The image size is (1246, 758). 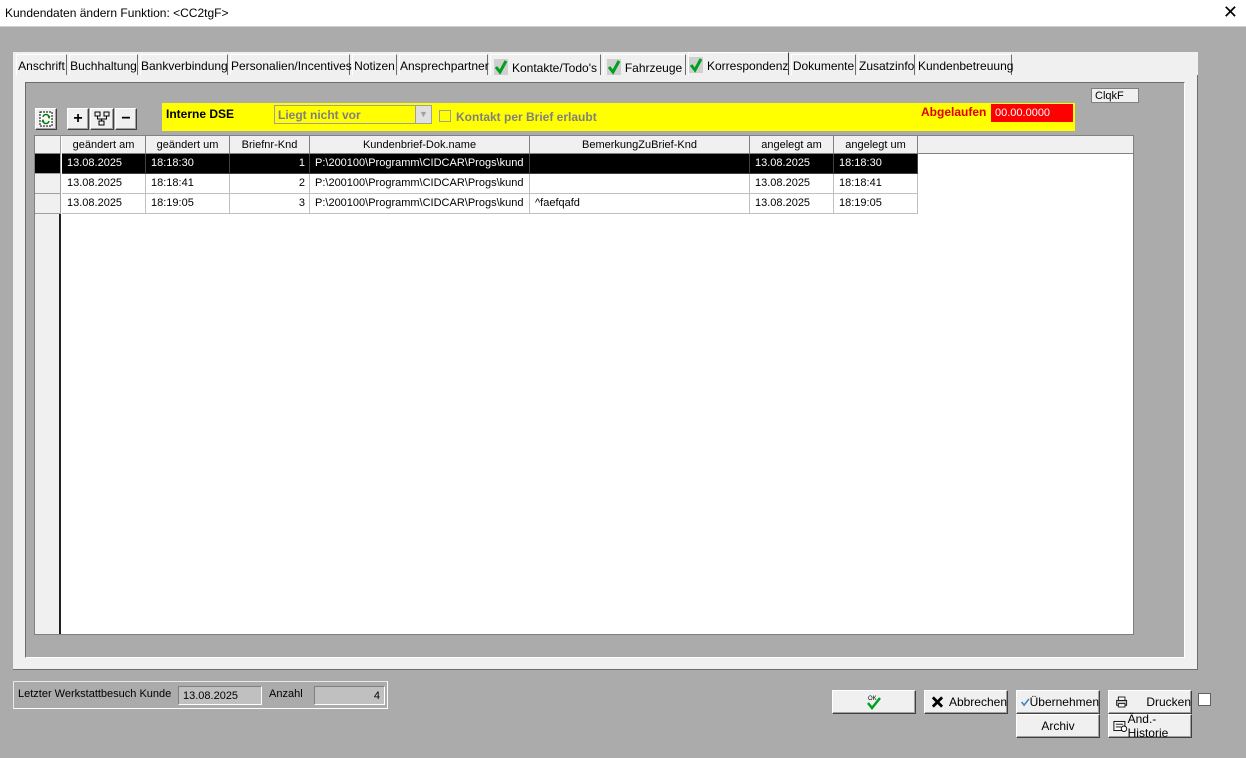 I want to click on last-visit-field: 13.08.2025, so click(x=220, y=695).